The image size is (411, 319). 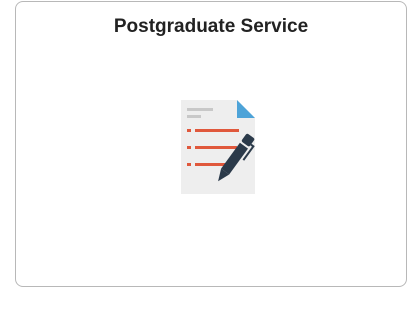 What do you see at coordinates (218, 147) in the screenshot?
I see `document-form-pen-icon` at bounding box center [218, 147].